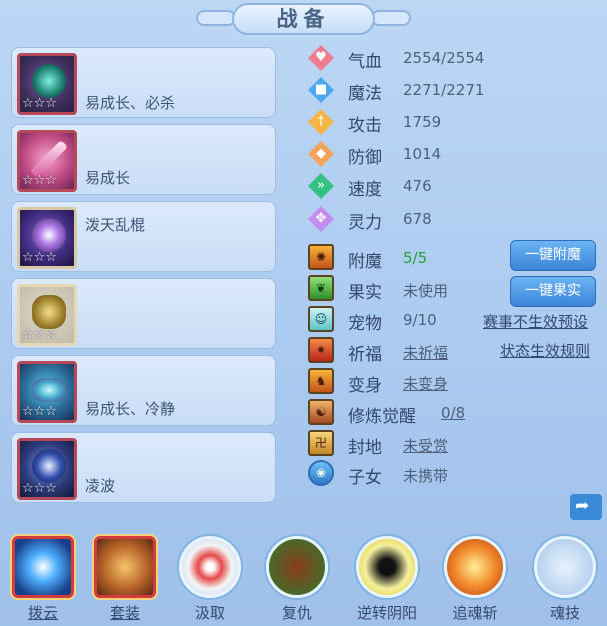  What do you see at coordinates (564, 613) in the screenshot?
I see `skill-label: 魂技` at bounding box center [564, 613].